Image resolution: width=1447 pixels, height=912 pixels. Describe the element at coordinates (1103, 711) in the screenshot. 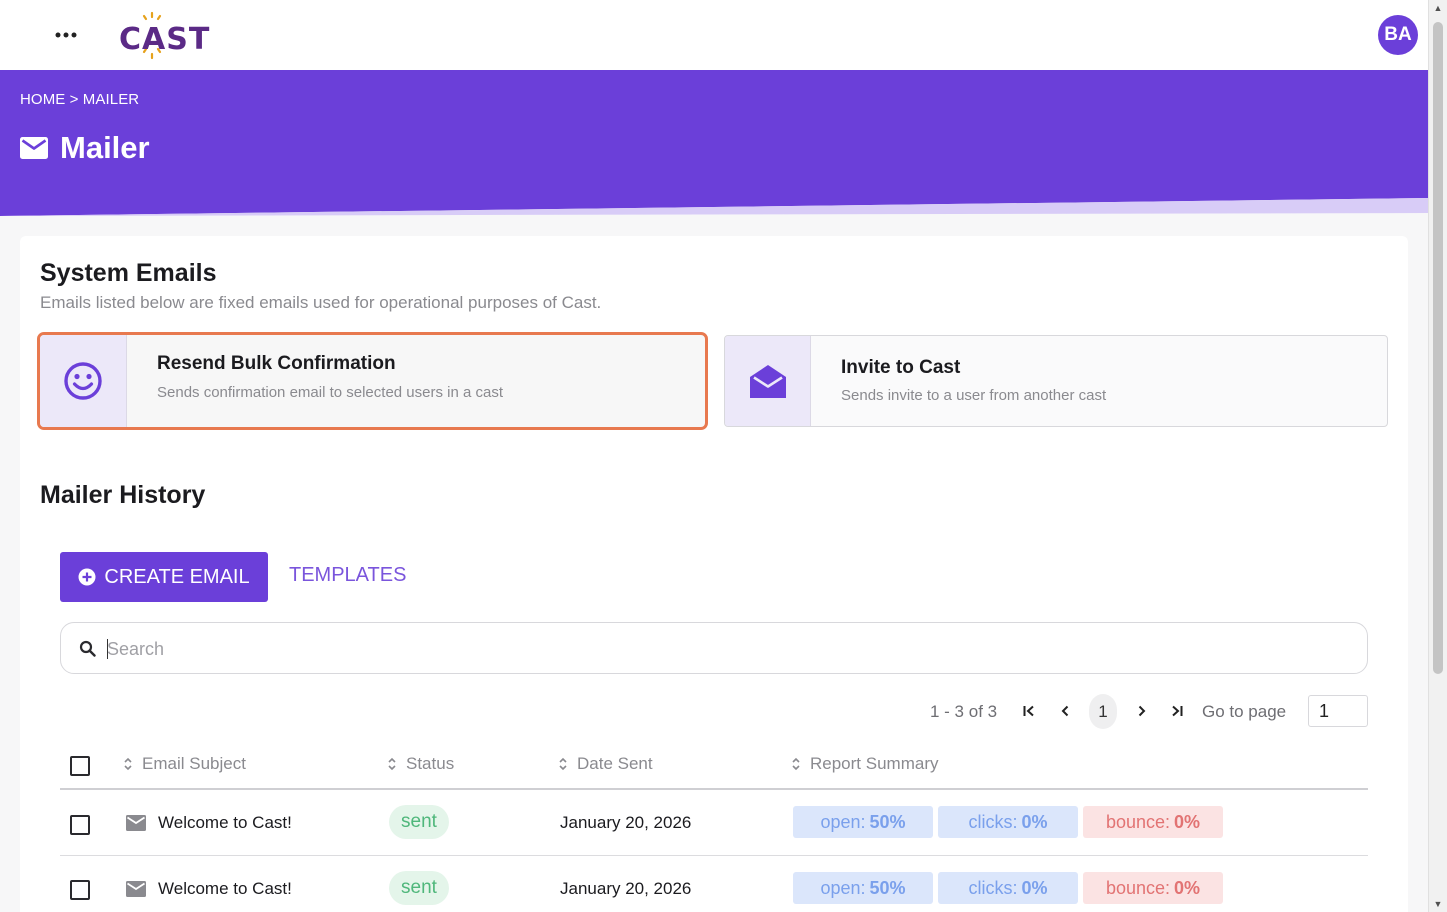

I see `current-page-button: 1` at that location.